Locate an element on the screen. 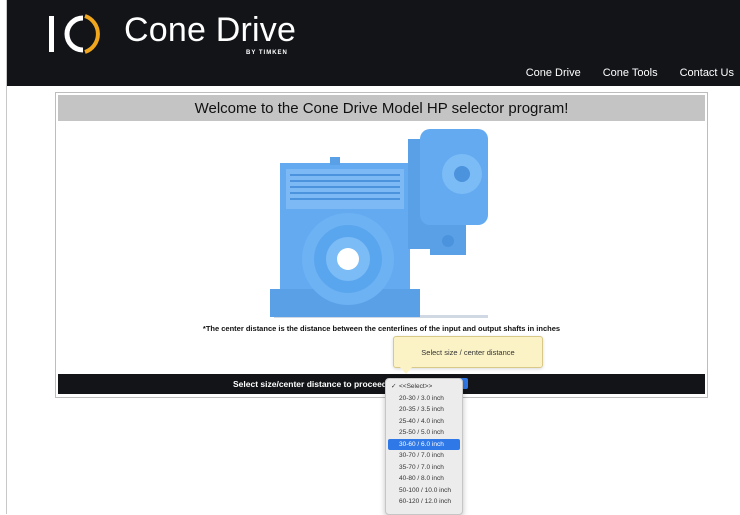 This screenshot has height=515, width=740. dropdown-option: 35-70 / 7.0 inch is located at coordinates (424, 468).